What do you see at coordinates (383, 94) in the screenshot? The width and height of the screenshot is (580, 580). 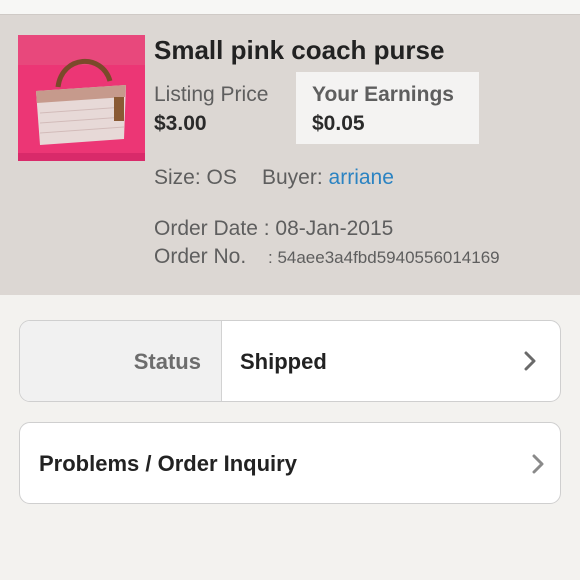 I see `earnings-label: Your Earnings` at bounding box center [383, 94].